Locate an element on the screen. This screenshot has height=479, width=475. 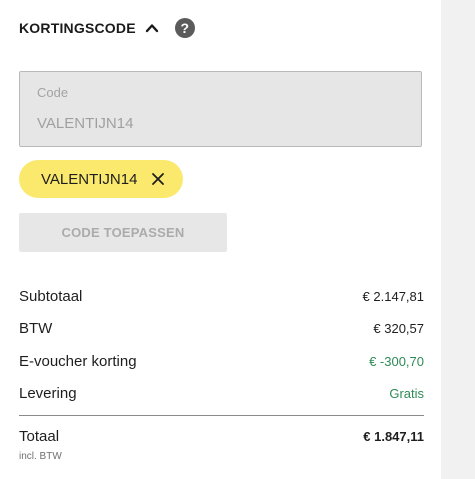
summary-row-subtotal: Subtotaal € 2.147,81 is located at coordinates (221, 296).